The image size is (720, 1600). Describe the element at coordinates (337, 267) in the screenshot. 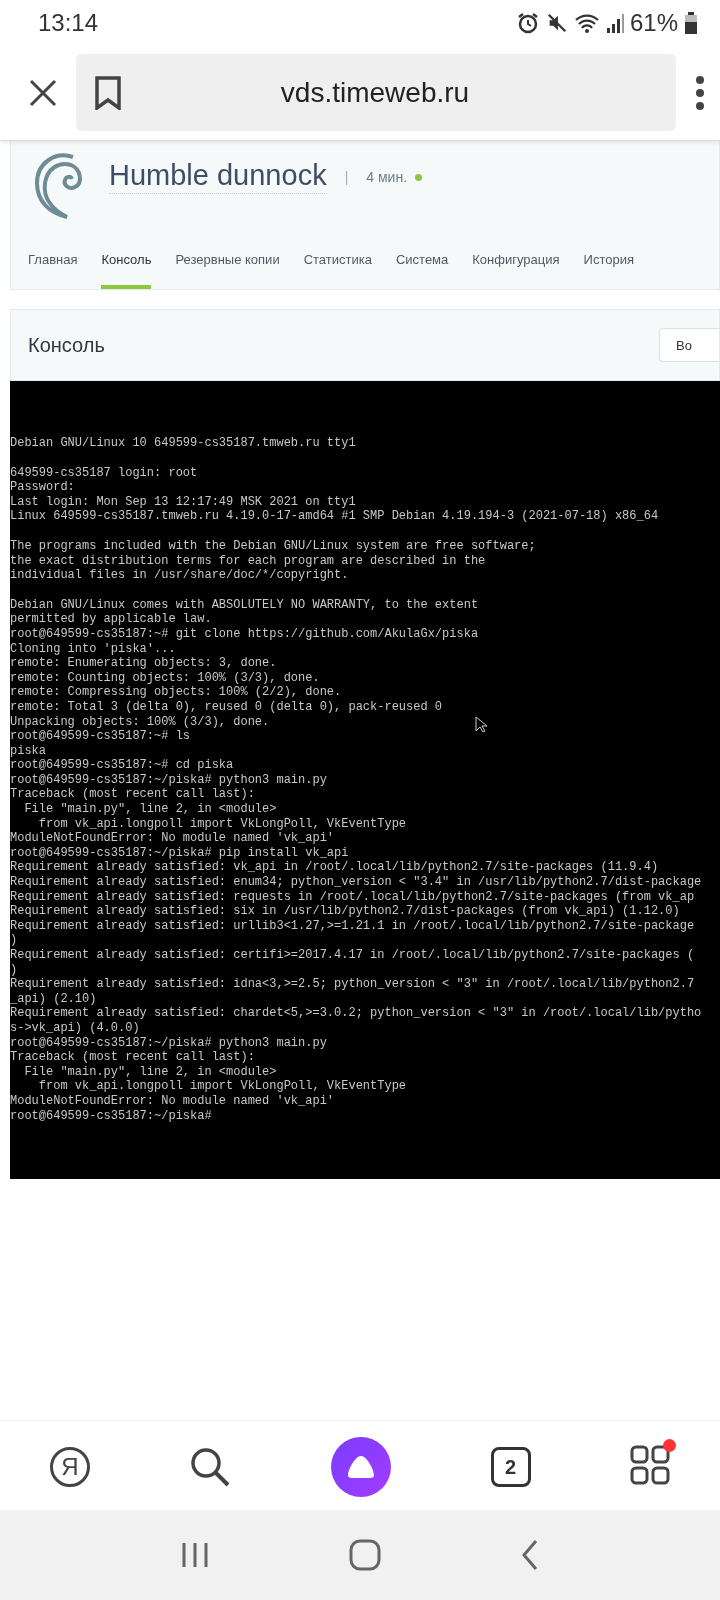

I see `nav-tab: Статистика` at that location.